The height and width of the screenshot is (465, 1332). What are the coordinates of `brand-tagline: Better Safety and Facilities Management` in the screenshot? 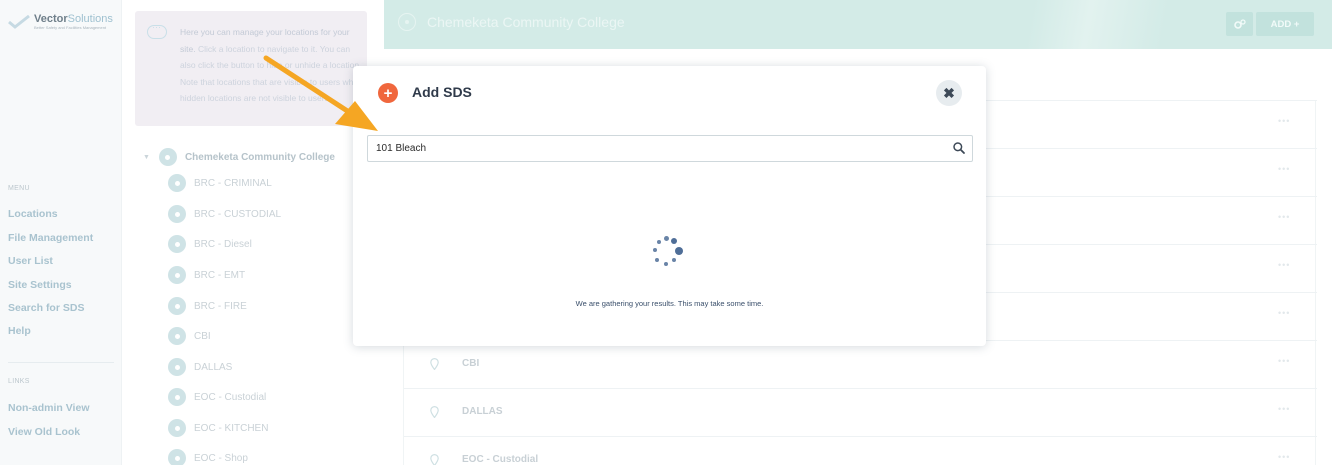 It's located at (70, 27).